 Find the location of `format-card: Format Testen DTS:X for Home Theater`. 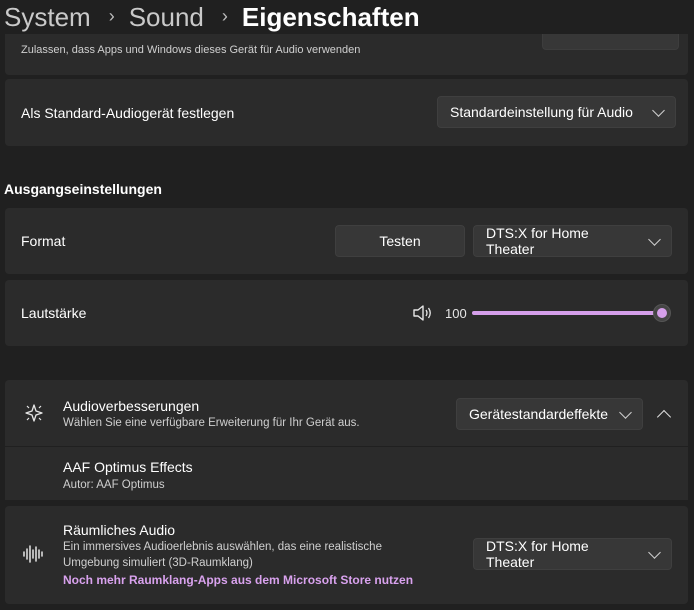

format-card: Format Testen DTS:X for Home Theater is located at coordinates (346, 241).